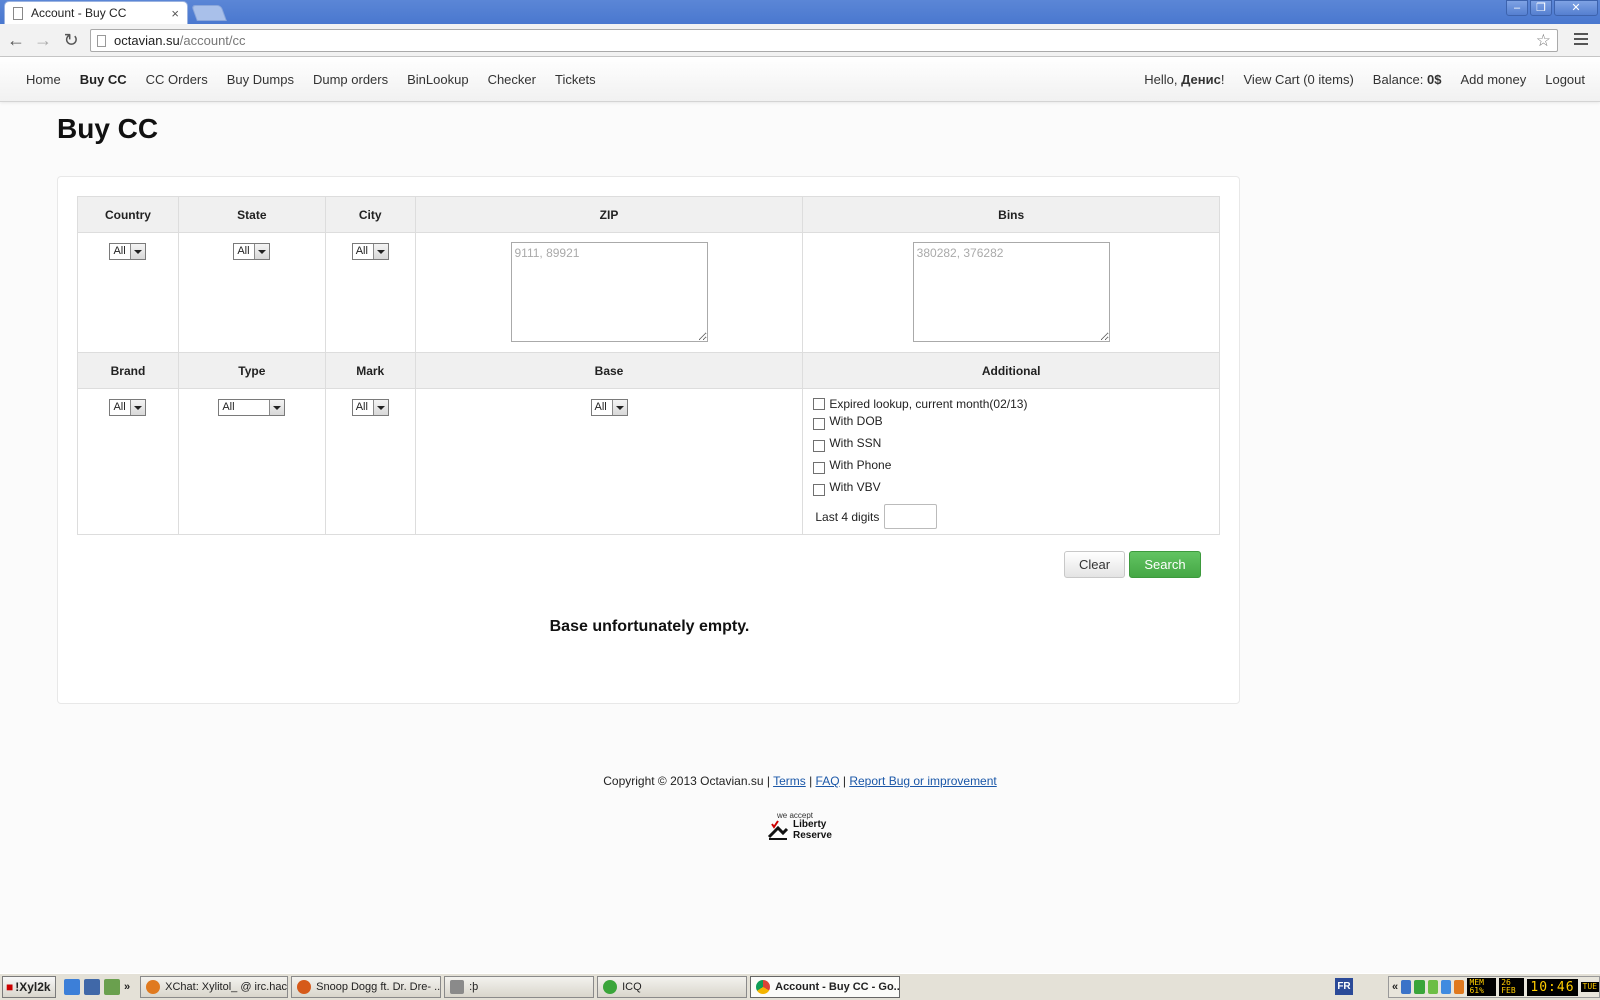 The height and width of the screenshot is (1000, 1600). Describe the element at coordinates (103, 79) in the screenshot. I see `nav-buy-cc: Buy CC` at that location.